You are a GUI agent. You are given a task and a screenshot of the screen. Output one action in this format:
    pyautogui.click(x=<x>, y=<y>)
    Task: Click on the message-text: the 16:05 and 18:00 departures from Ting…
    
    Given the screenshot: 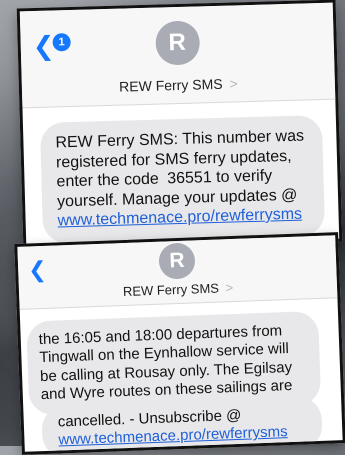 What is the action you would take?
    pyautogui.click(x=165, y=363)
    